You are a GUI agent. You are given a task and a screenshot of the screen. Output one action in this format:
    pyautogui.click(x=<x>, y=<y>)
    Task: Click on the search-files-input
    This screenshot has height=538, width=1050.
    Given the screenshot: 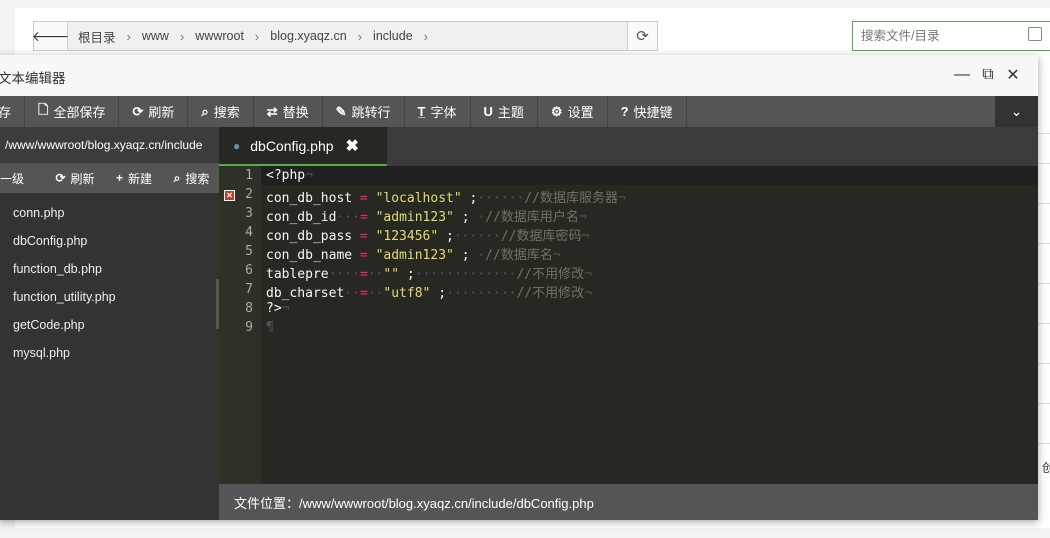 What is the action you would take?
    pyautogui.click(x=951, y=36)
    